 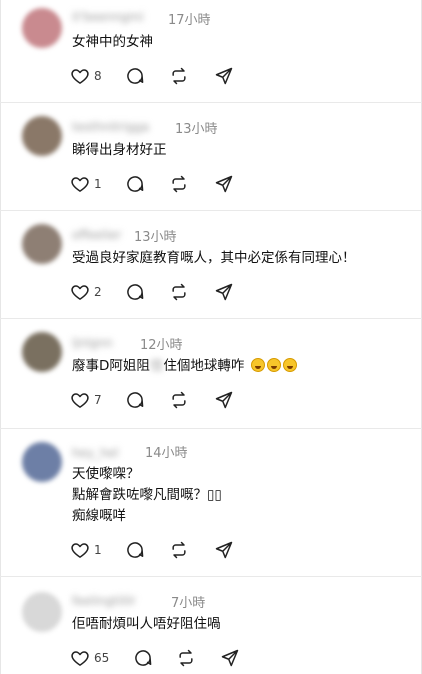 I want to click on reply-text-line: 女神中的女神, so click(x=112, y=42).